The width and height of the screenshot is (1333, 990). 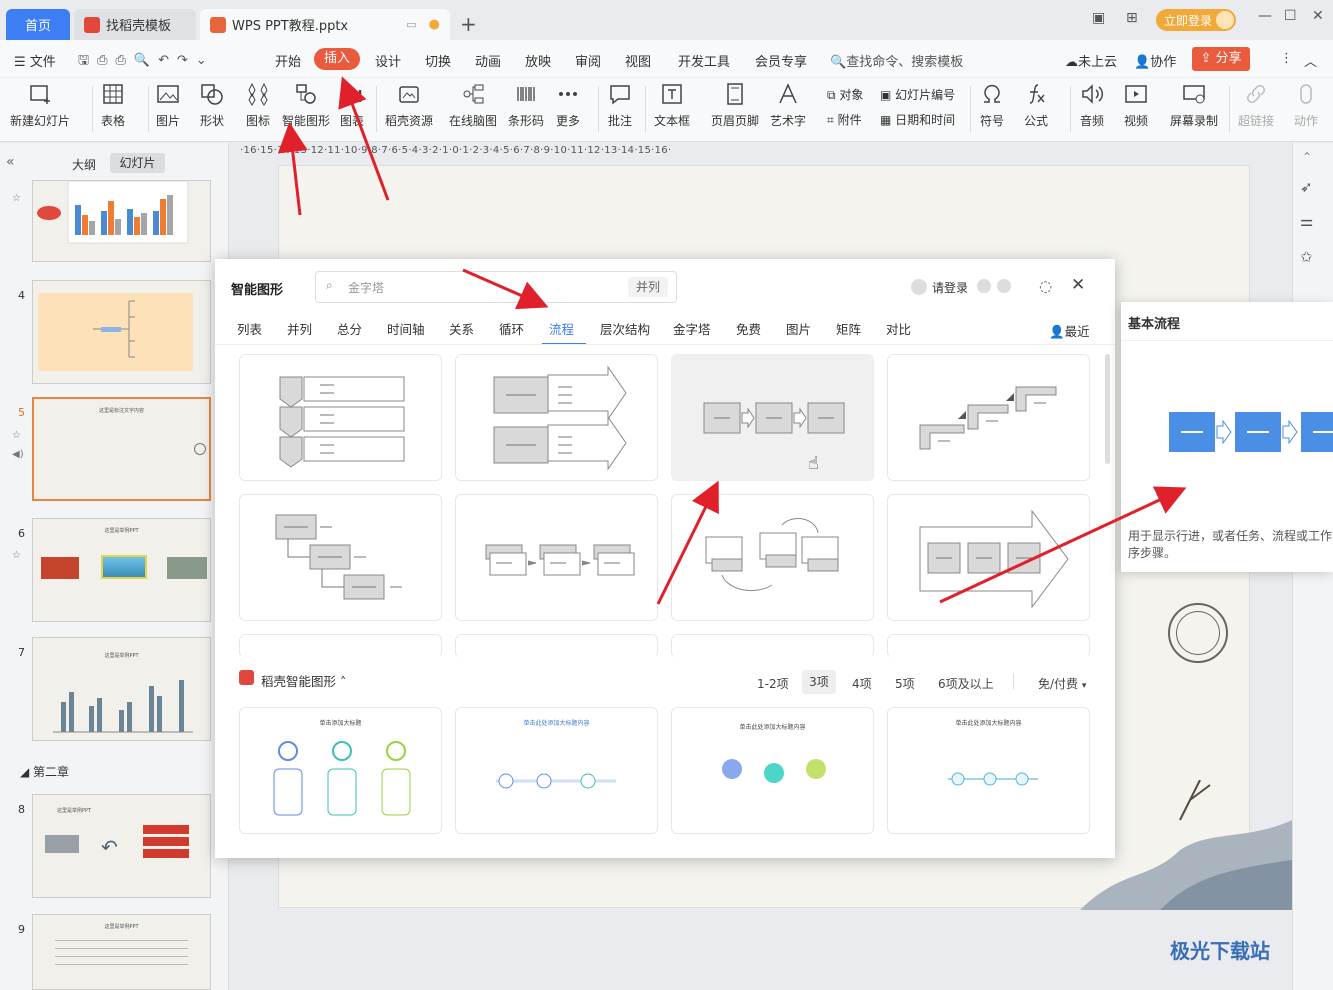 I want to click on price-filter-dropdown: 免/付费 ▾, so click(x=1062, y=683).